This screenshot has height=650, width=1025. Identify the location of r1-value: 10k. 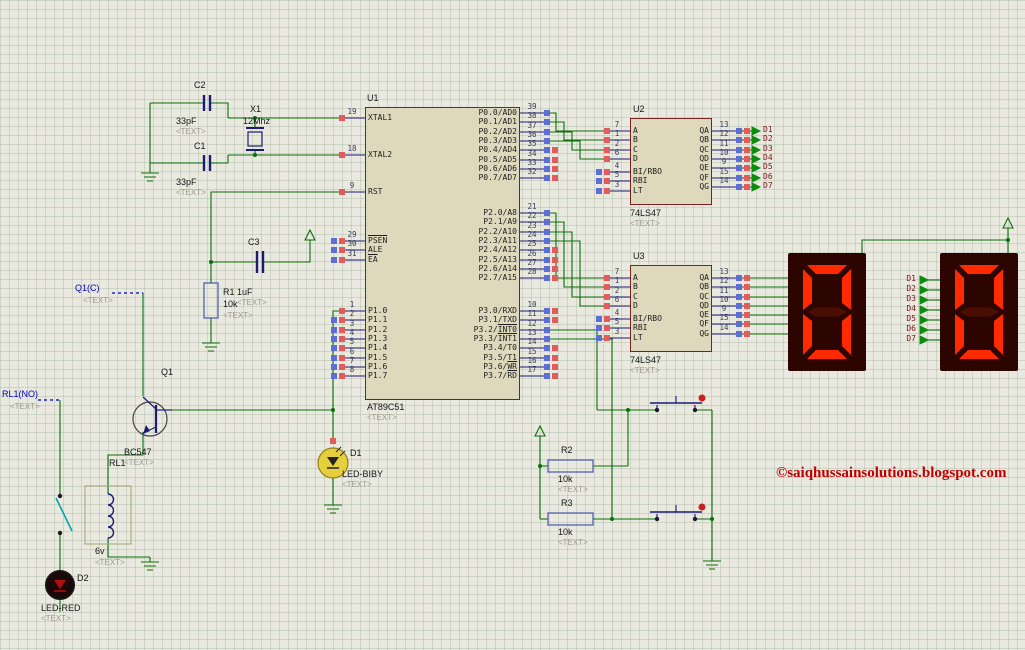
(230, 304).